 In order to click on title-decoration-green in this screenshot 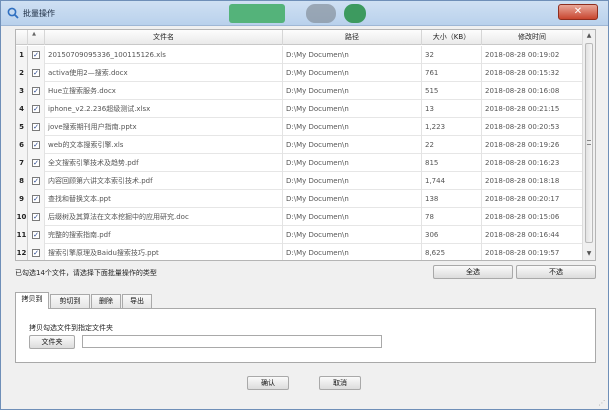, I will do `click(257, 13)`.